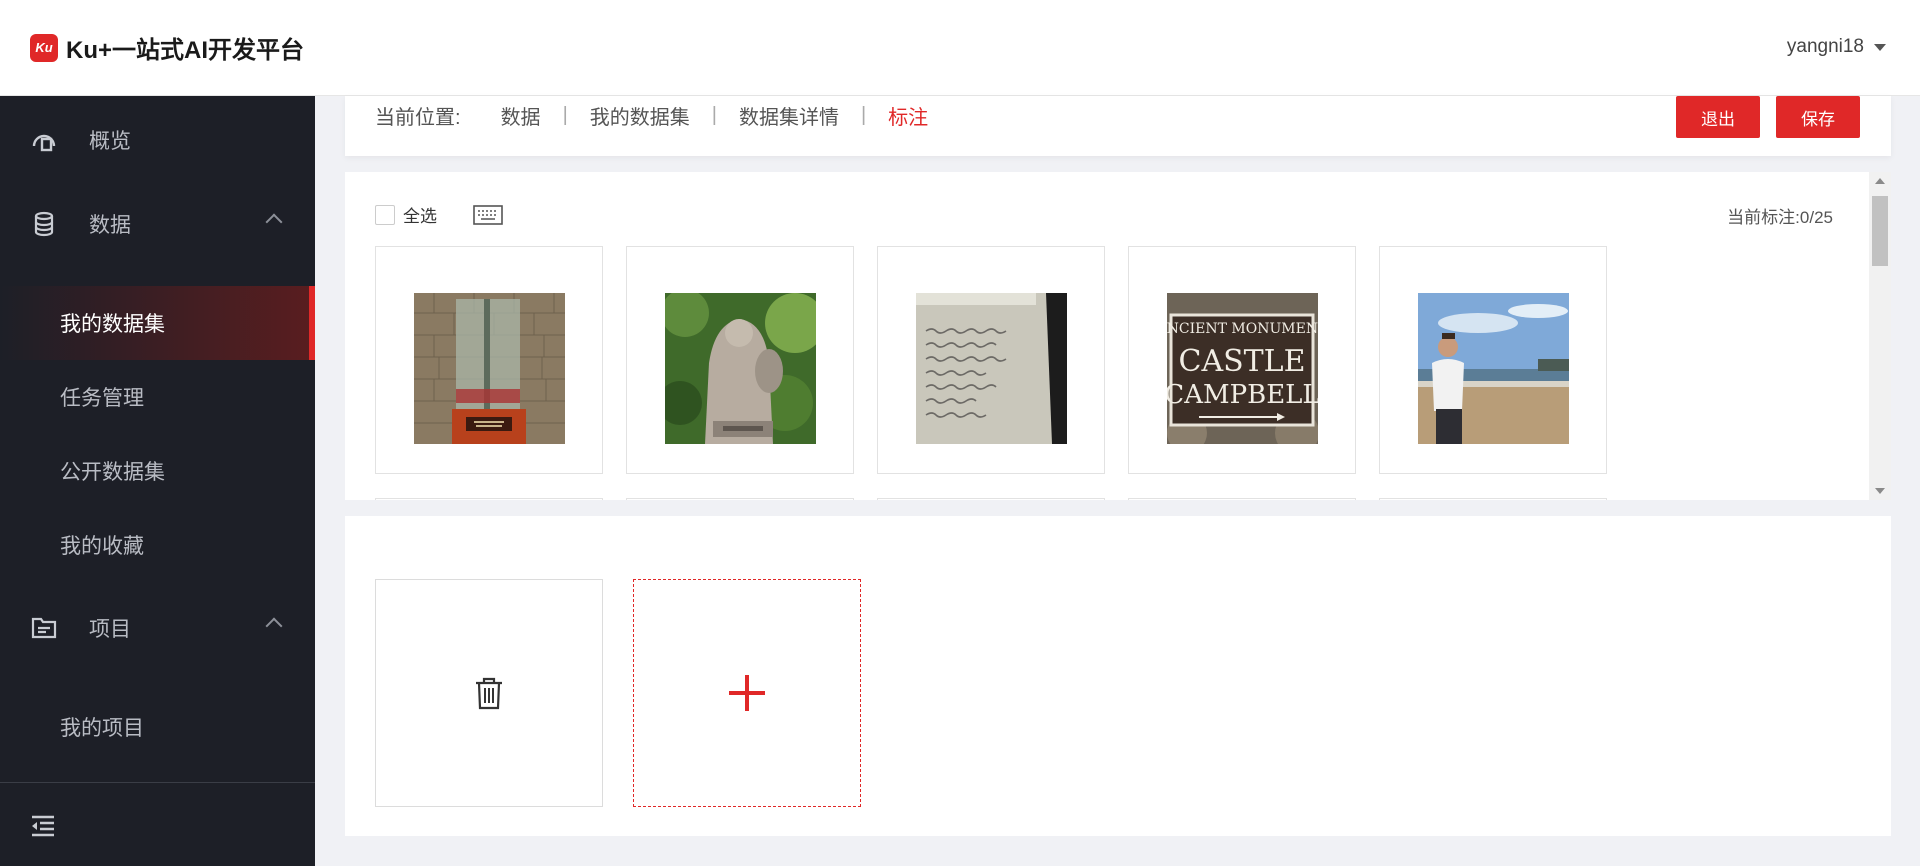 This screenshot has width=1920, height=866. Describe the element at coordinates (102, 546) in the screenshot. I see `sidebar-item-label: 我的收藏` at that location.